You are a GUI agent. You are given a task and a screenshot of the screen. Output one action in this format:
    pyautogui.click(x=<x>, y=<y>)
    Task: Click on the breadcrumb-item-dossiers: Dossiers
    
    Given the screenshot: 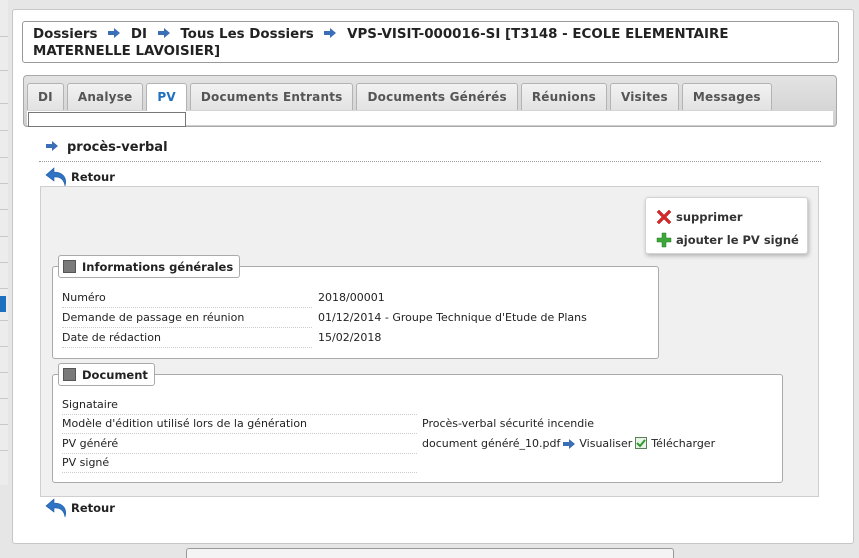 What is the action you would take?
    pyautogui.click(x=65, y=34)
    